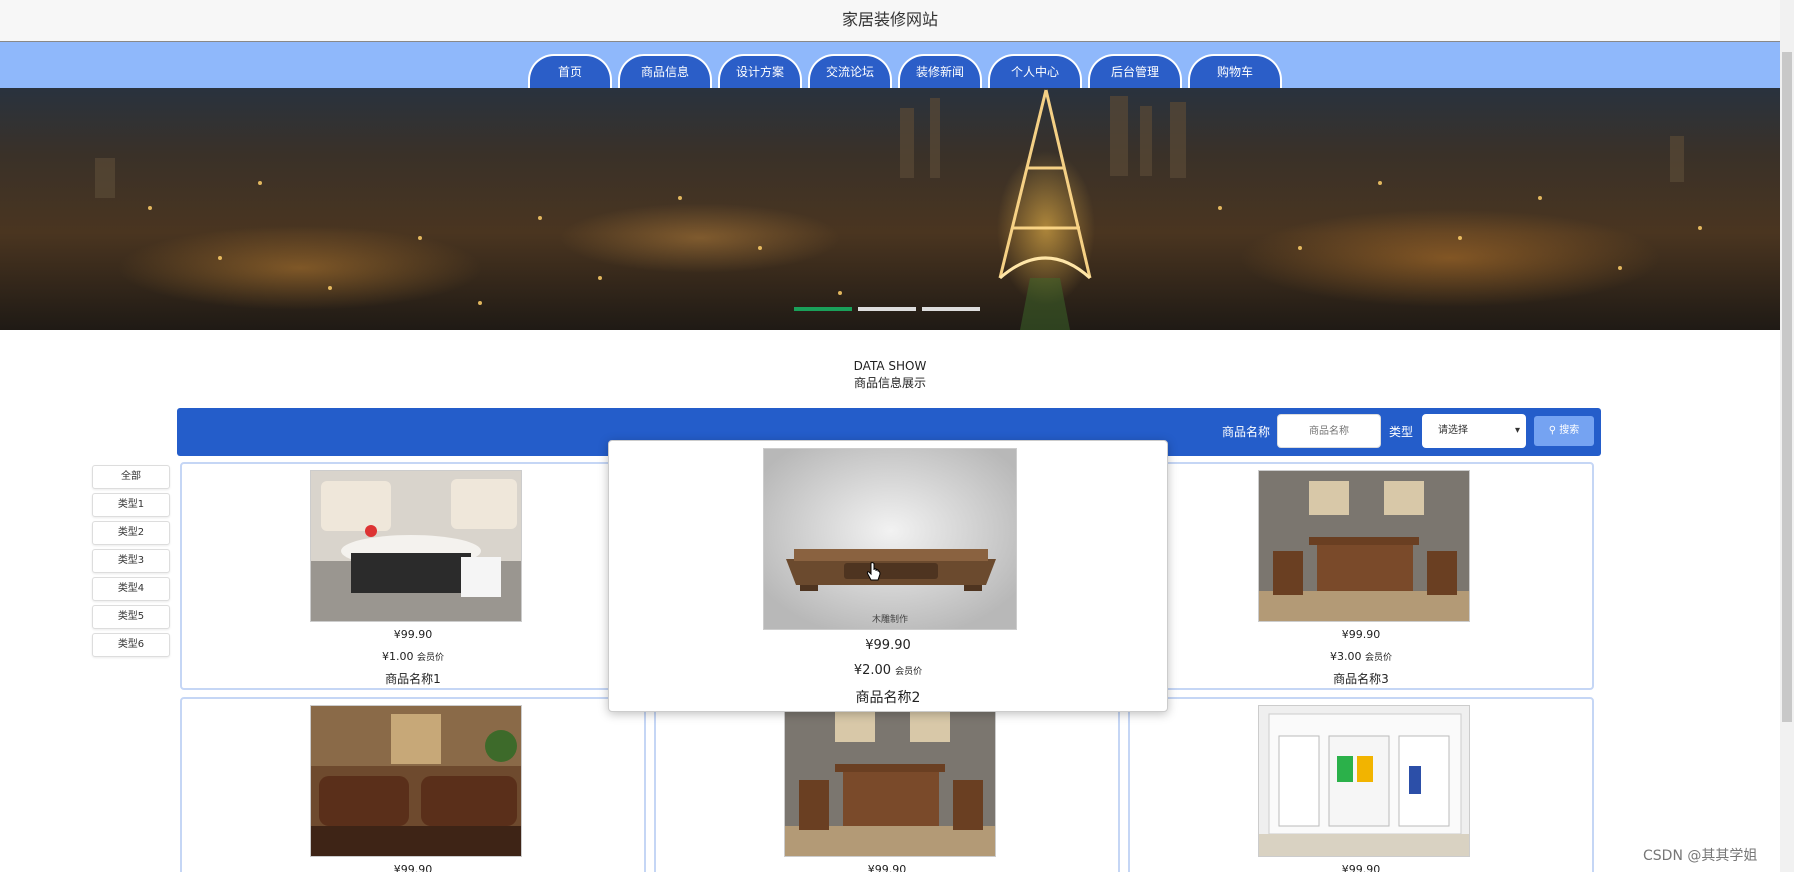 The image size is (1794, 872). I want to click on carousel-indicators, so click(887, 309).